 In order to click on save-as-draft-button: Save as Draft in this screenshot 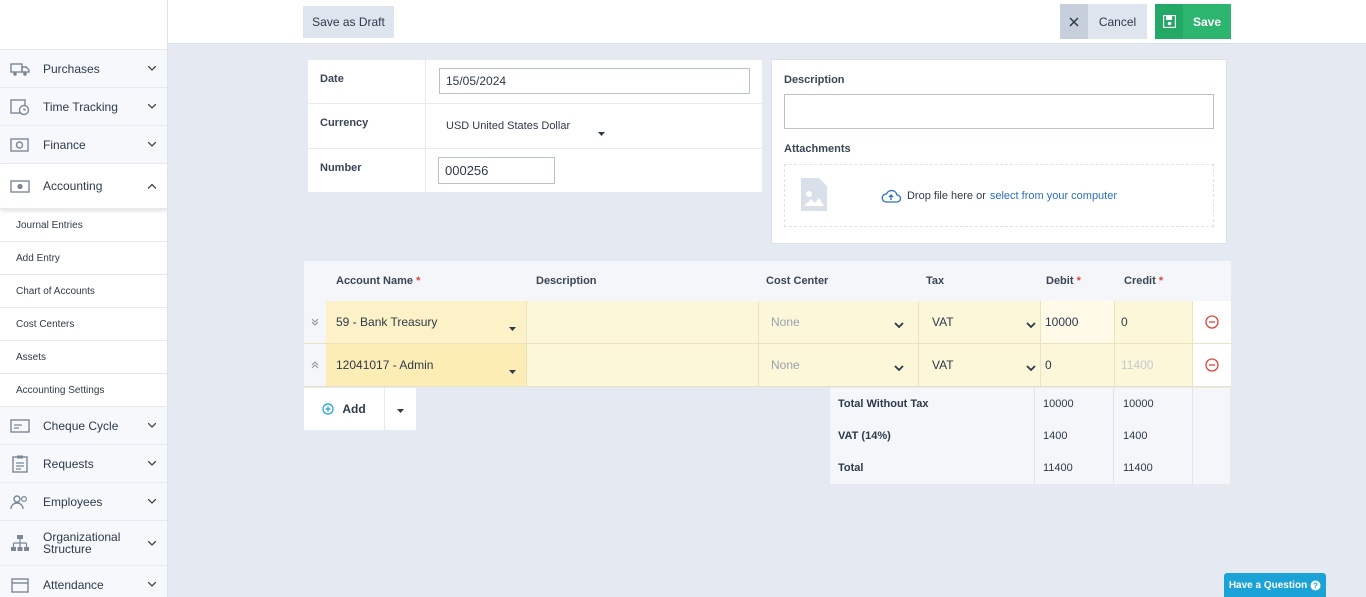, I will do `click(348, 22)`.